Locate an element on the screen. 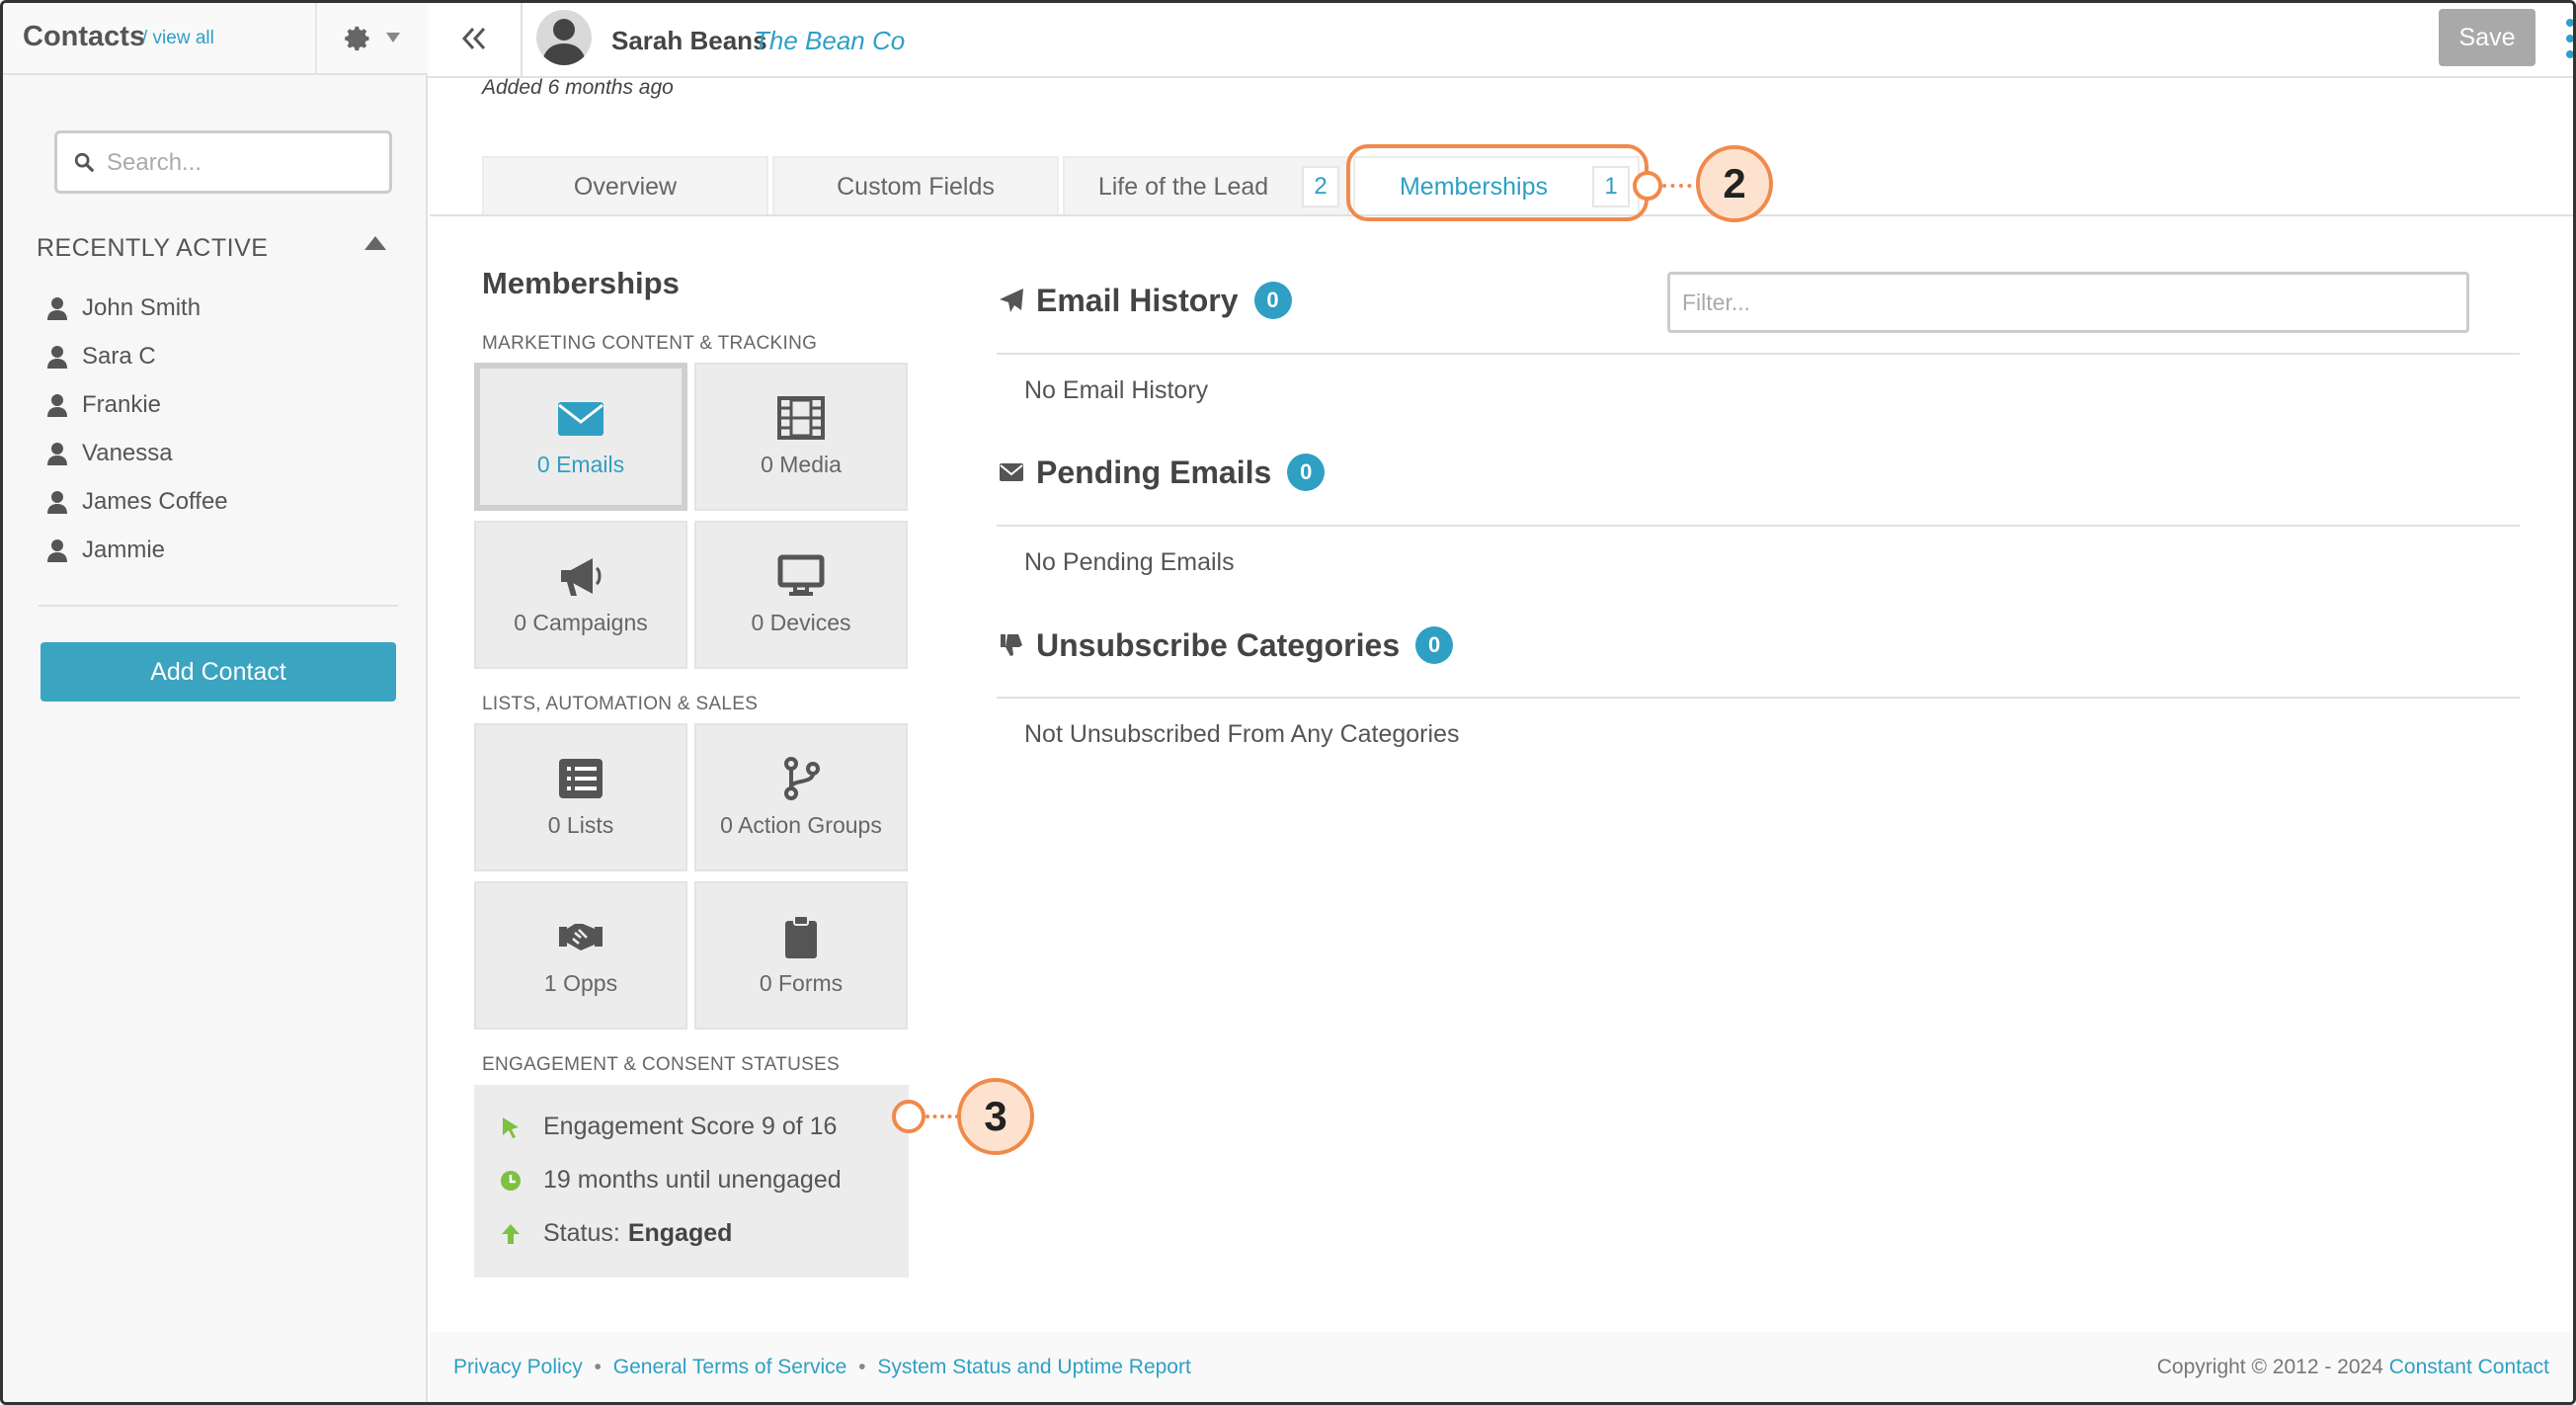  engagement-score-row: Engagement Score 9 of 16 is located at coordinates (668, 1127).